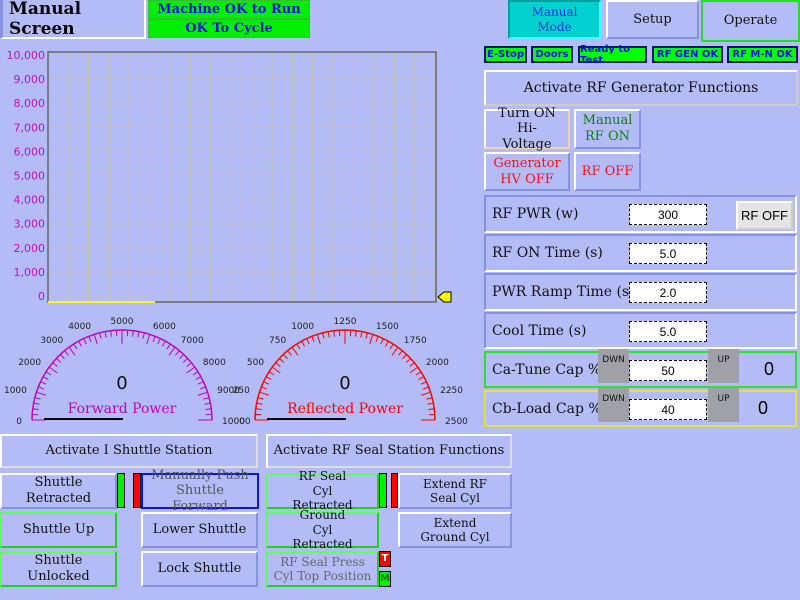 Image resolution: width=800 pixels, height=600 pixels. I want to click on shuttle-retracted-button: Shuttle Retracted, so click(58, 491).